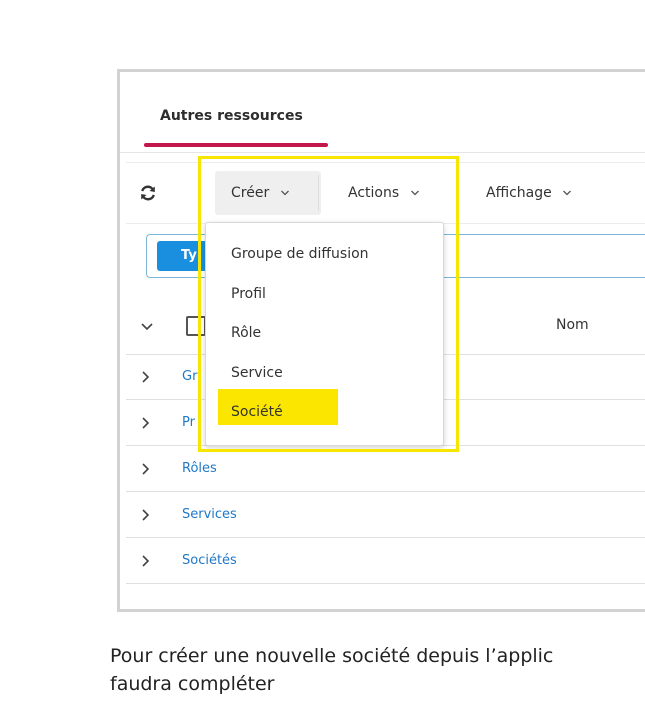 The width and height of the screenshot is (645, 702). Describe the element at coordinates (231, 116) in the screenshot. I see `tab-label: Autres ressources` at that location.